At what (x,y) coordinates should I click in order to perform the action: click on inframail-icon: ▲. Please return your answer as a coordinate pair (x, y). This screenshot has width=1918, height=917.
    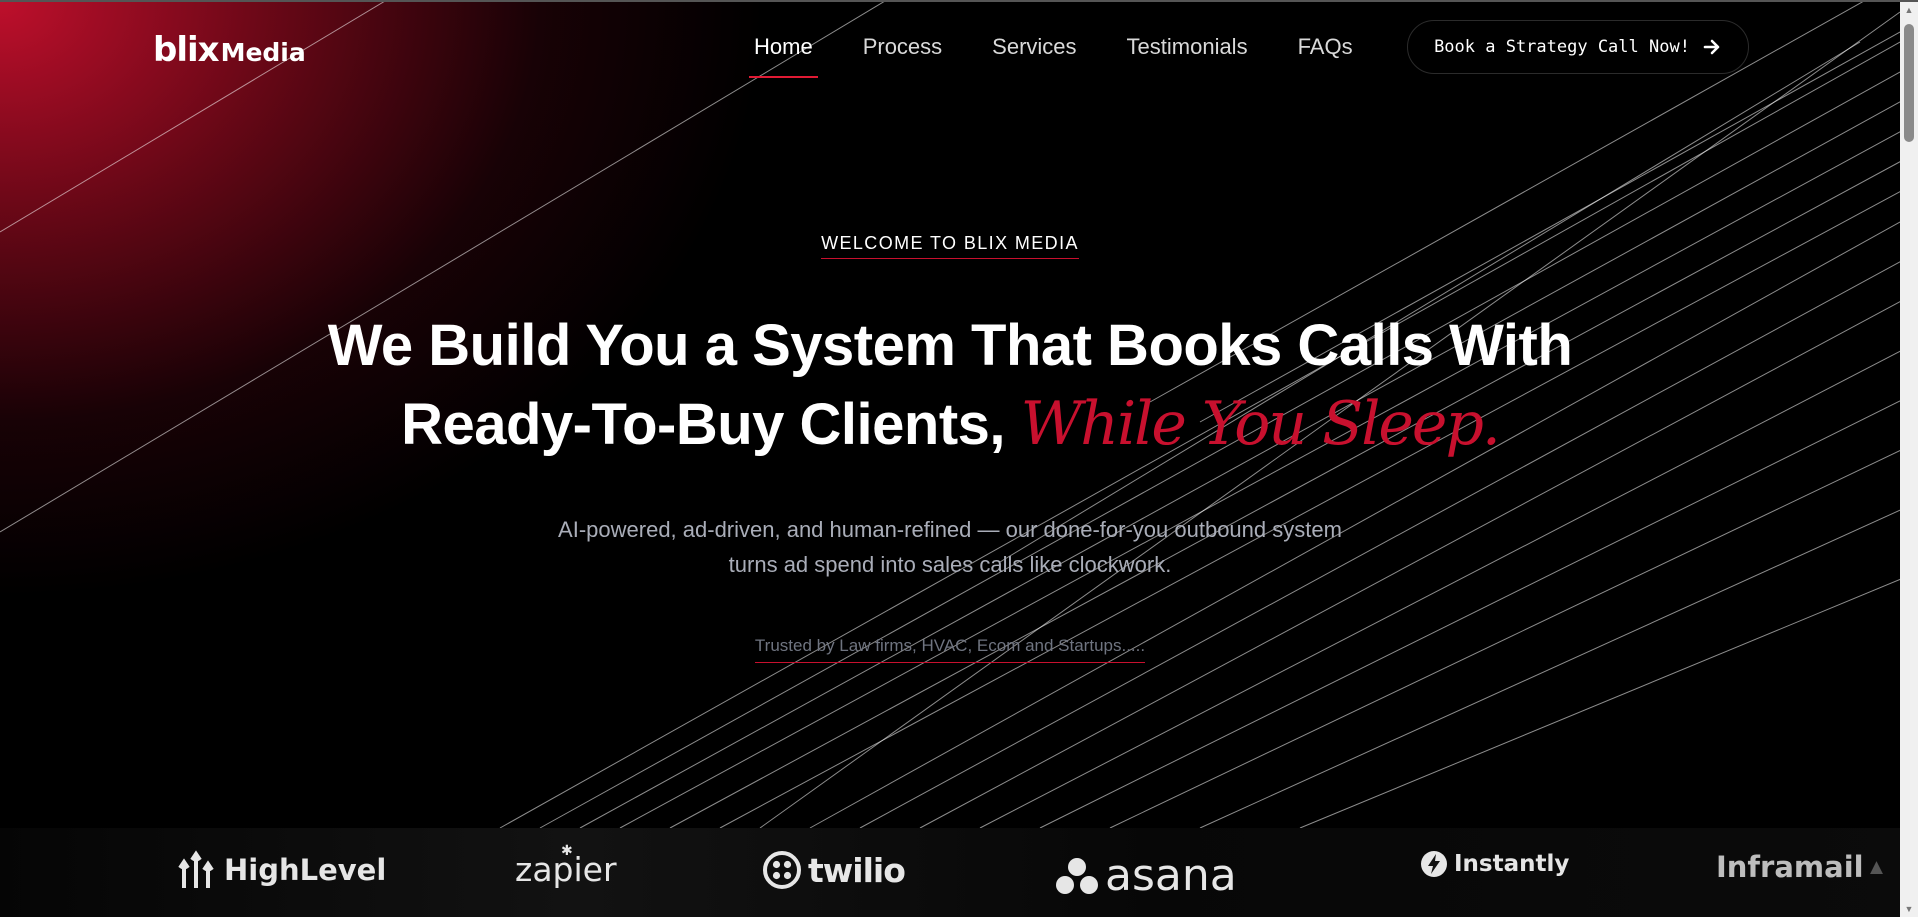
    Looking at the image, I should click on (1876, 866).